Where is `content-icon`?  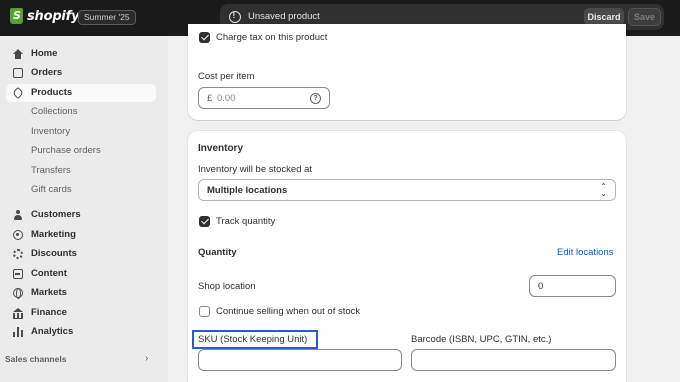 content-icon is located at coordinates (18, 274).